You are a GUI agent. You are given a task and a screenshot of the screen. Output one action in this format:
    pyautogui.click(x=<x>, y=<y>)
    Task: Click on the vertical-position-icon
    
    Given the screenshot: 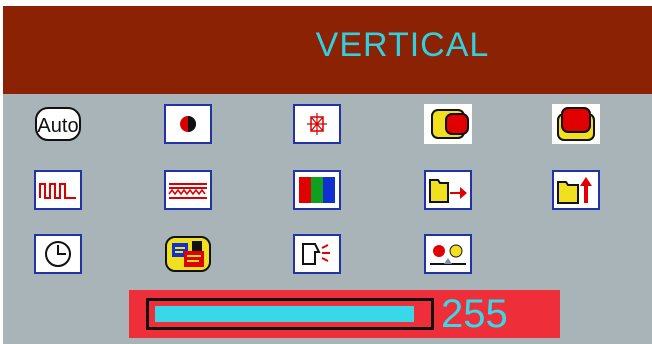 What is the action you would take?
    pyautogui.click(x=576, y=124)
    